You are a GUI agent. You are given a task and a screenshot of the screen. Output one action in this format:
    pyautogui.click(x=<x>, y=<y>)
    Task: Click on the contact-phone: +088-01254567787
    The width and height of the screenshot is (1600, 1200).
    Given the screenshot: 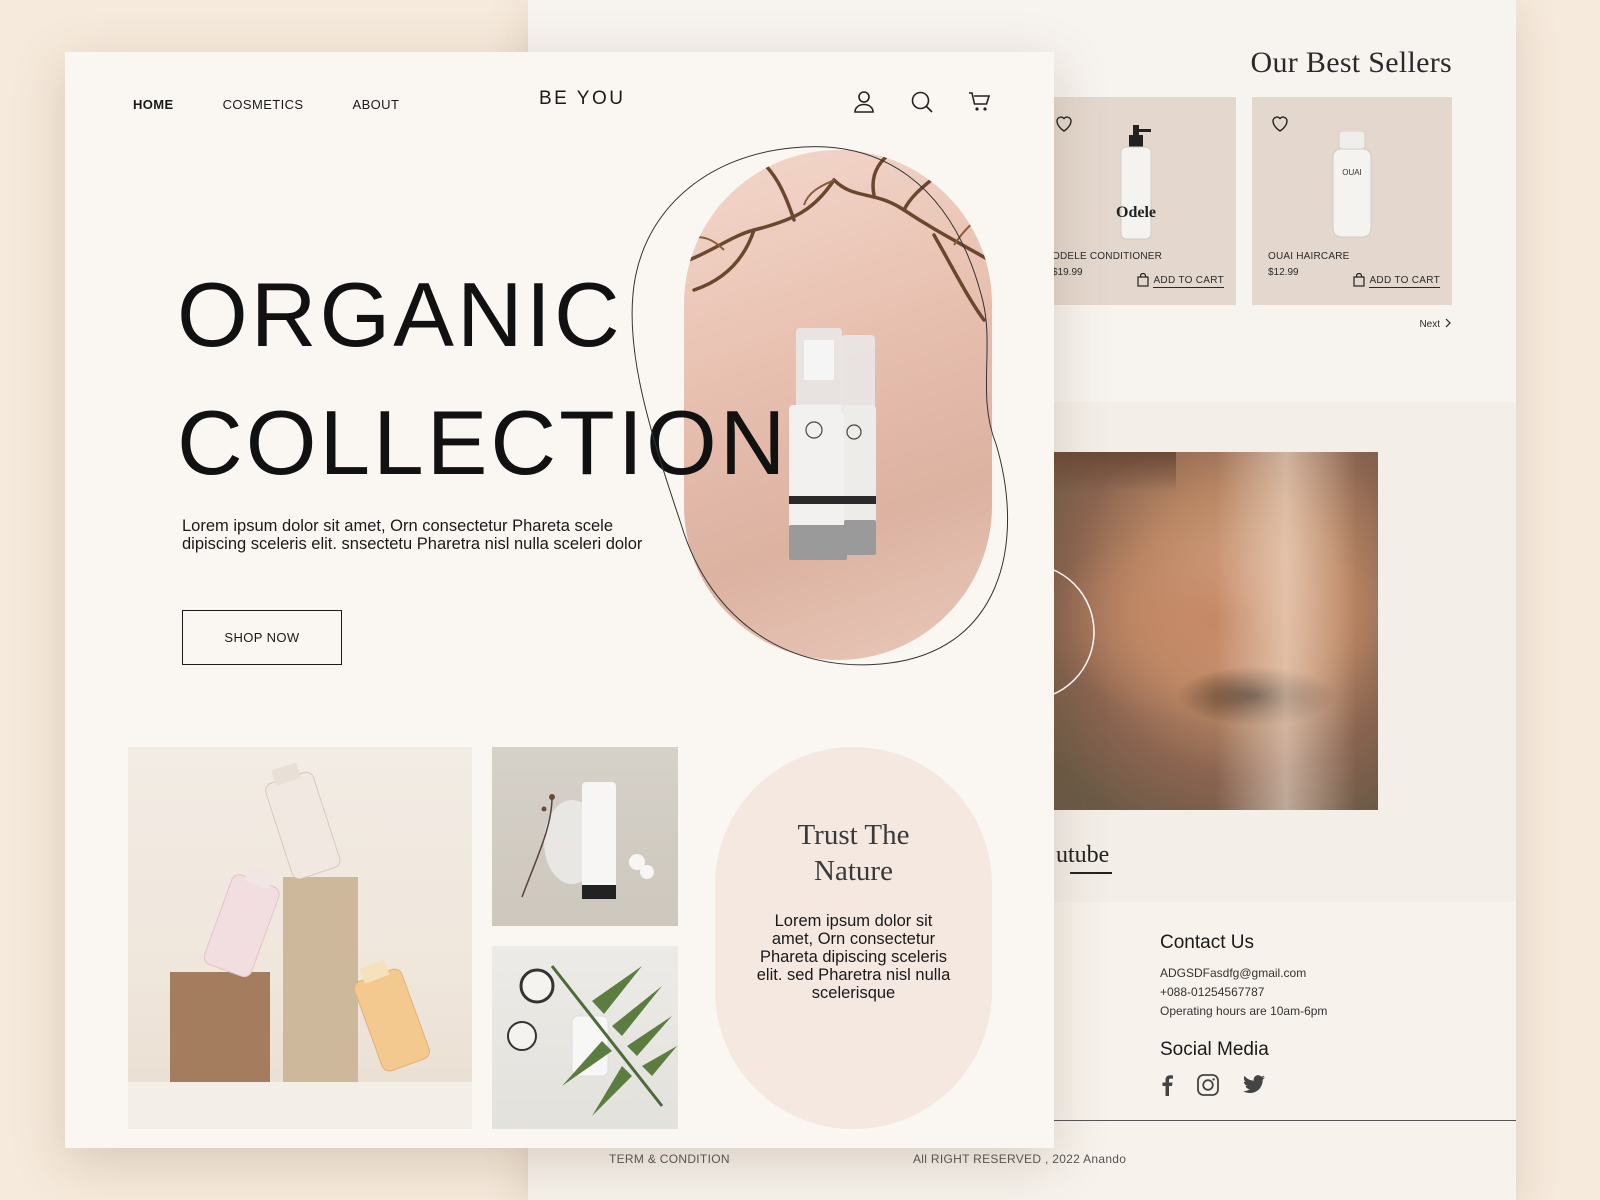 What is the action you would take?
    pyautogui.click(x=1212, y=992)
    